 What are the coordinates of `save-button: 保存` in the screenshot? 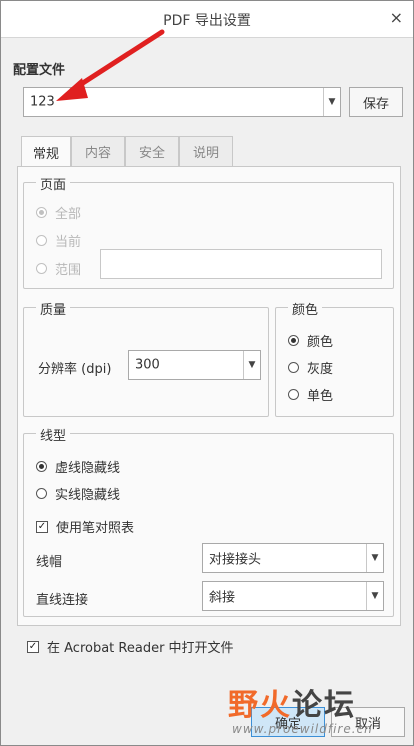 It's located at (376, 102).